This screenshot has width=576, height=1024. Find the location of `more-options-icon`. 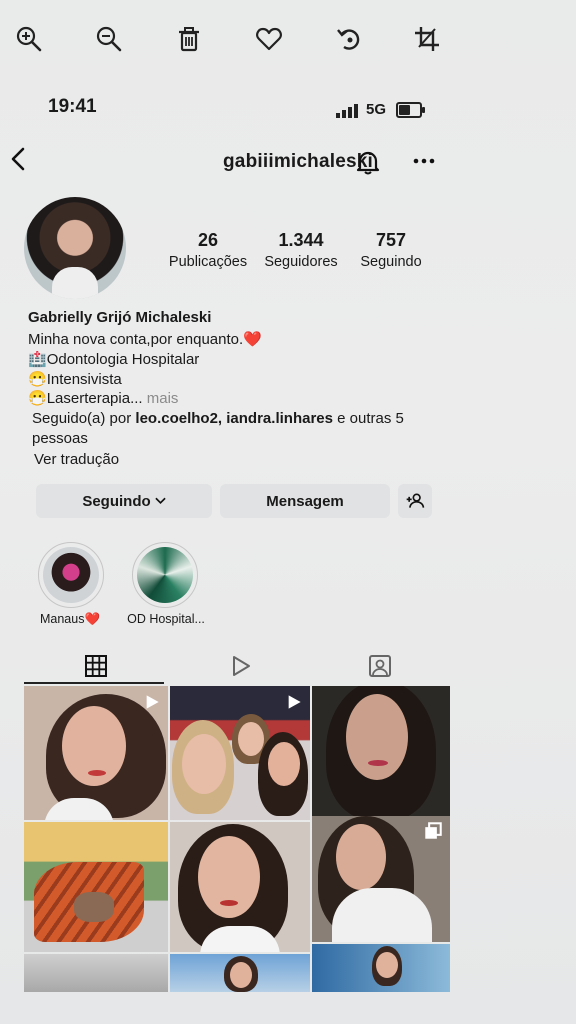

more-options-icon is located at coordinates (424, 161).